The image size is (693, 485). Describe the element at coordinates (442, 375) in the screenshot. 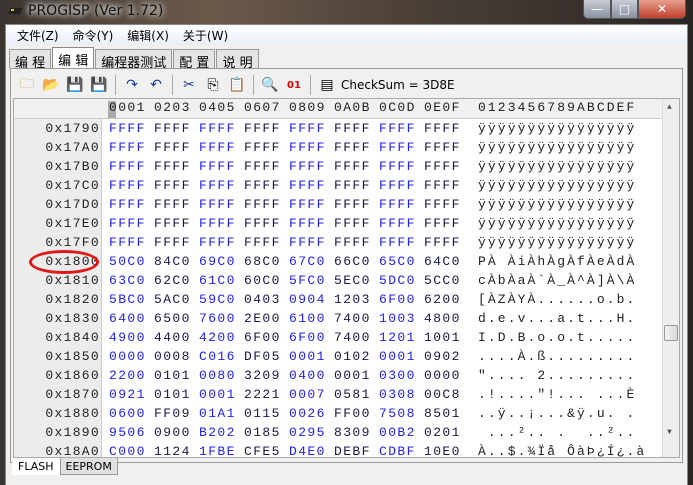

I see `hex-cell: 0000` at that location.